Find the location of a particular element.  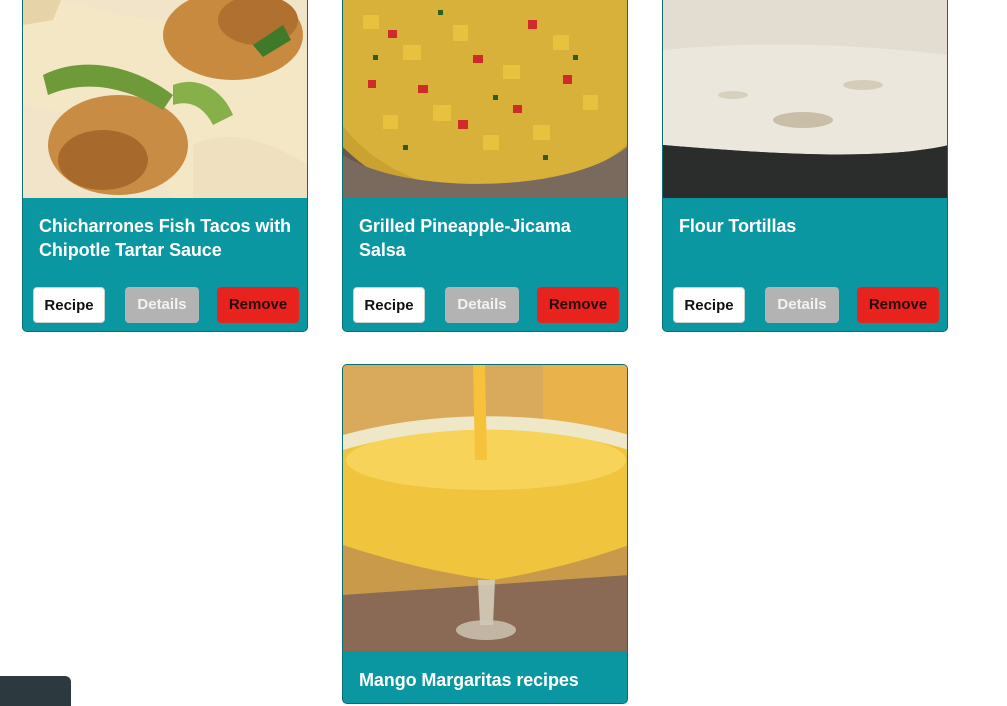

recipe-card: Mango Margaritas recipes is located at coordinates (485, 534).